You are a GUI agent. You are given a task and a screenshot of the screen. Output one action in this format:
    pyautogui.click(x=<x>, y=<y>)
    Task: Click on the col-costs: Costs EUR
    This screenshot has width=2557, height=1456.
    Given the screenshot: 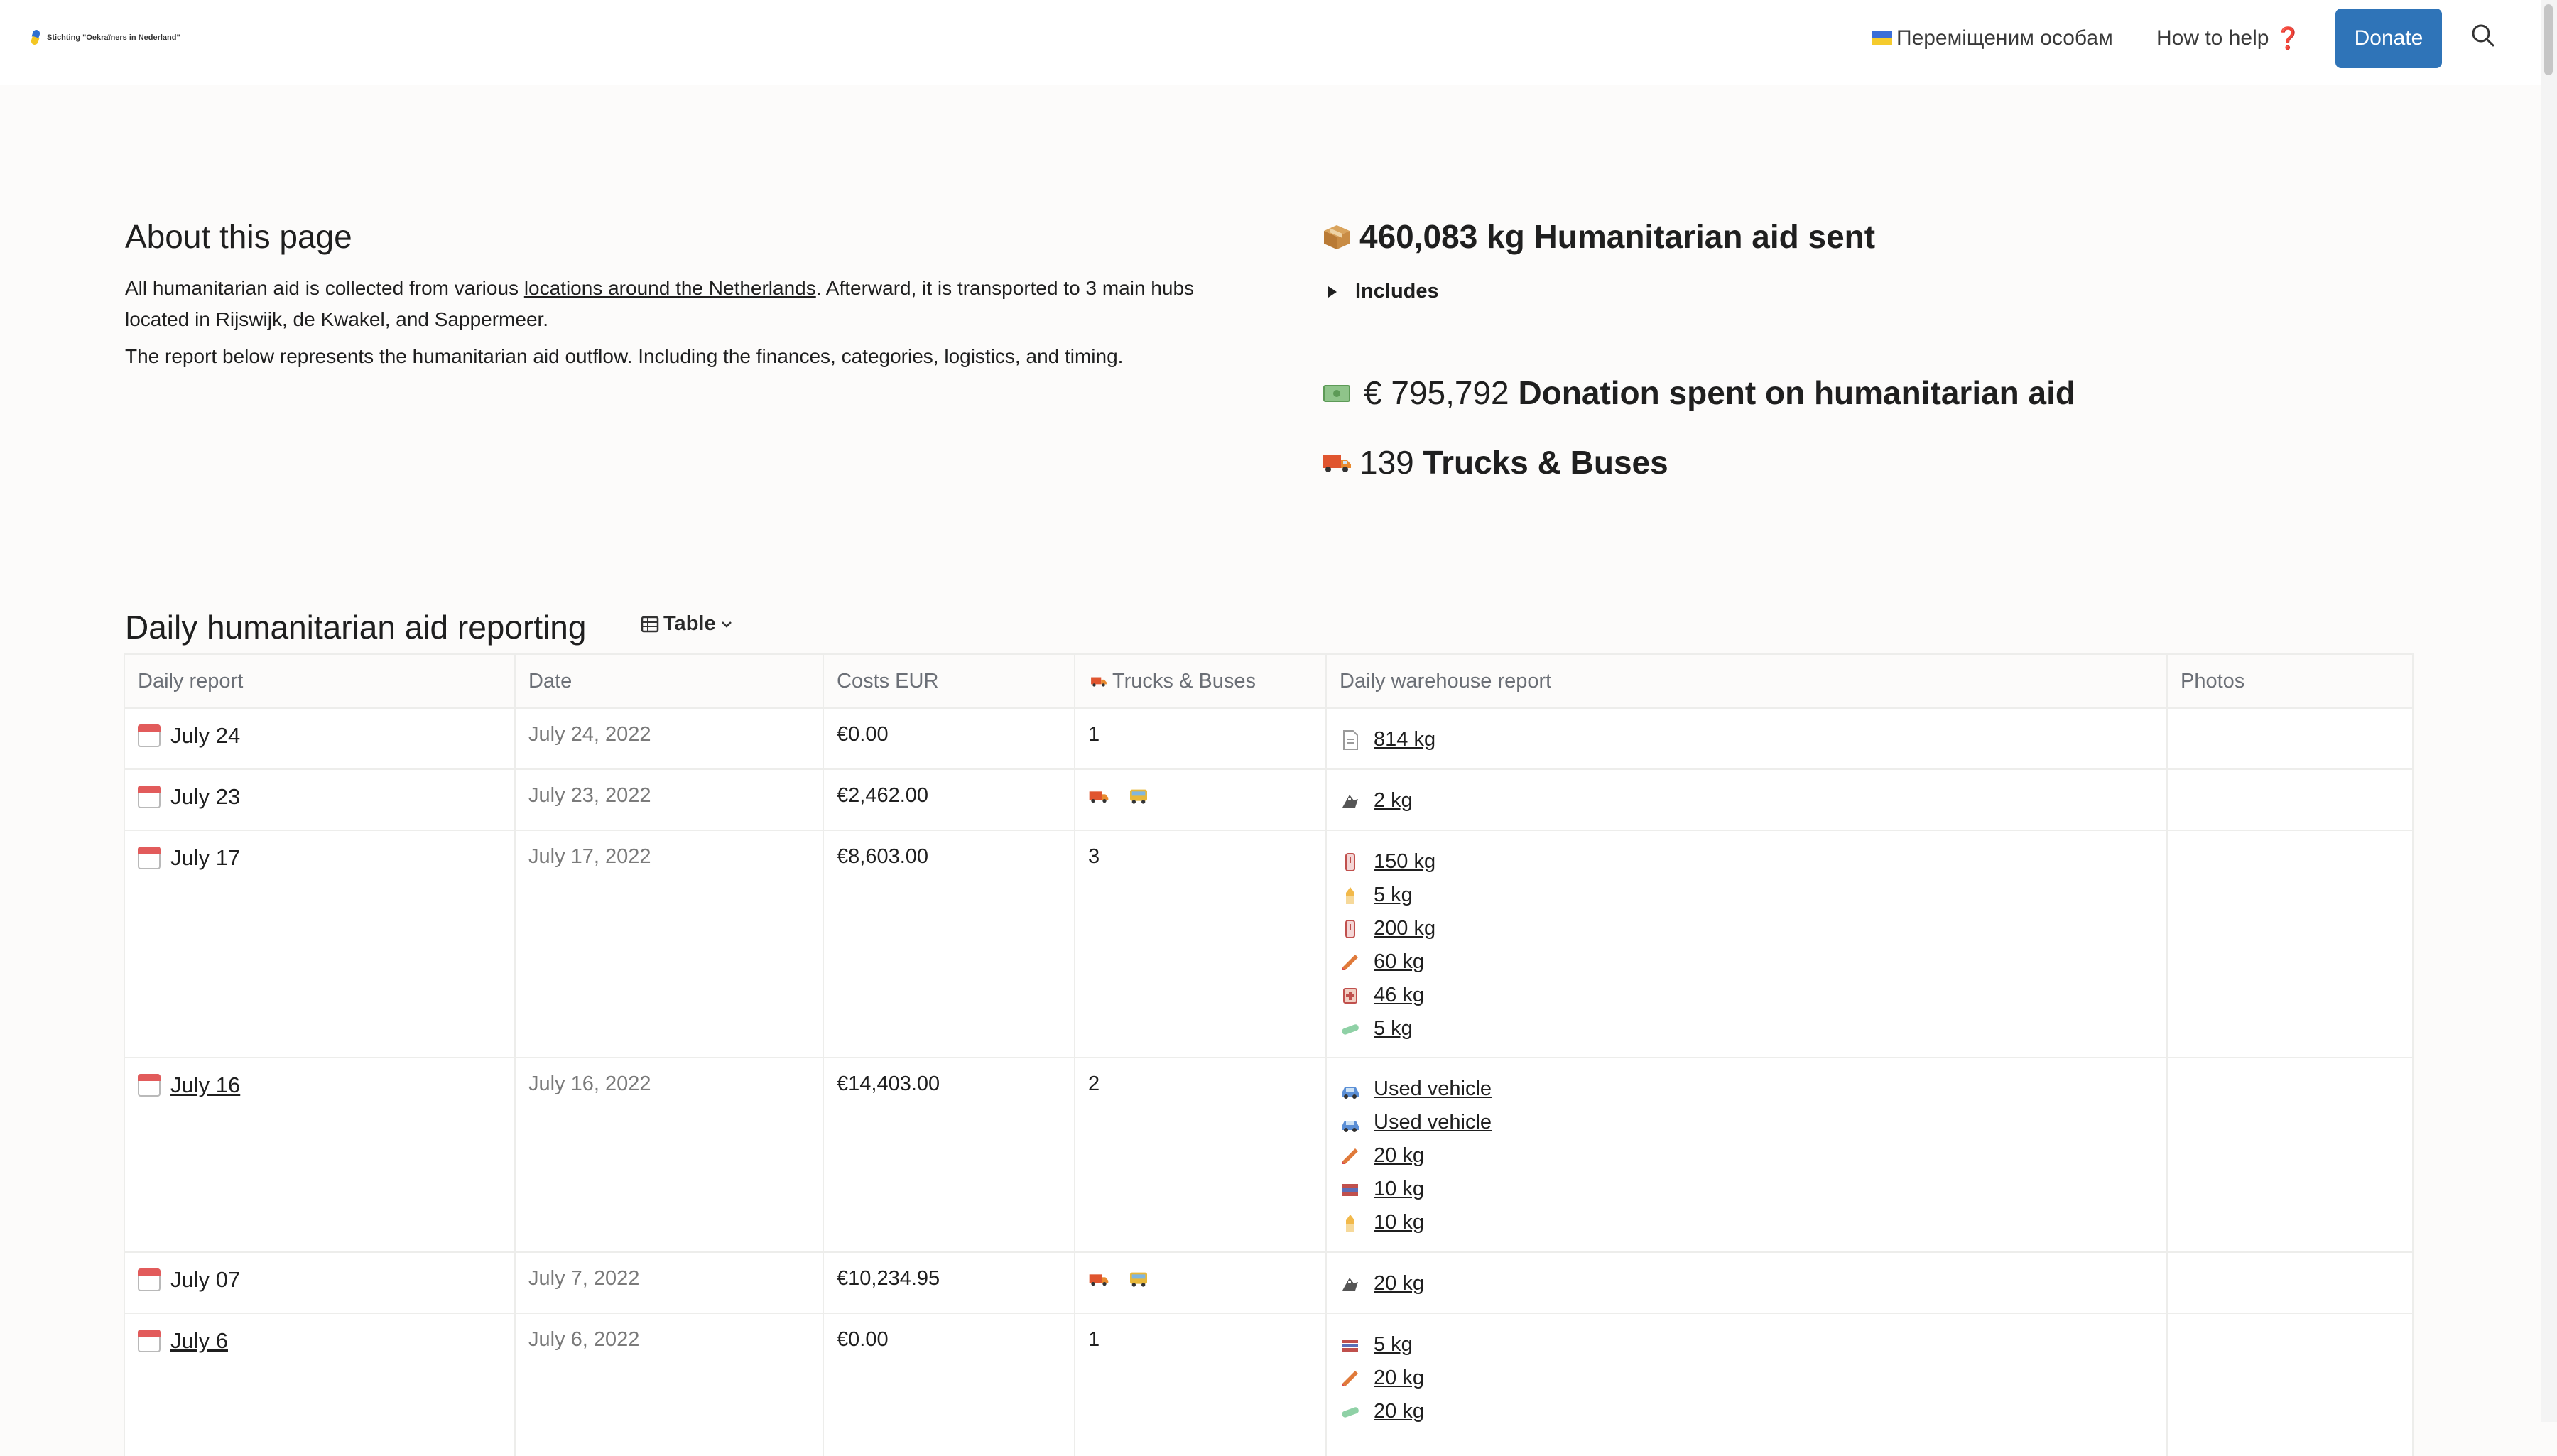 What is the action you would take?
    pyautogui.click(x=948, y=681)
    